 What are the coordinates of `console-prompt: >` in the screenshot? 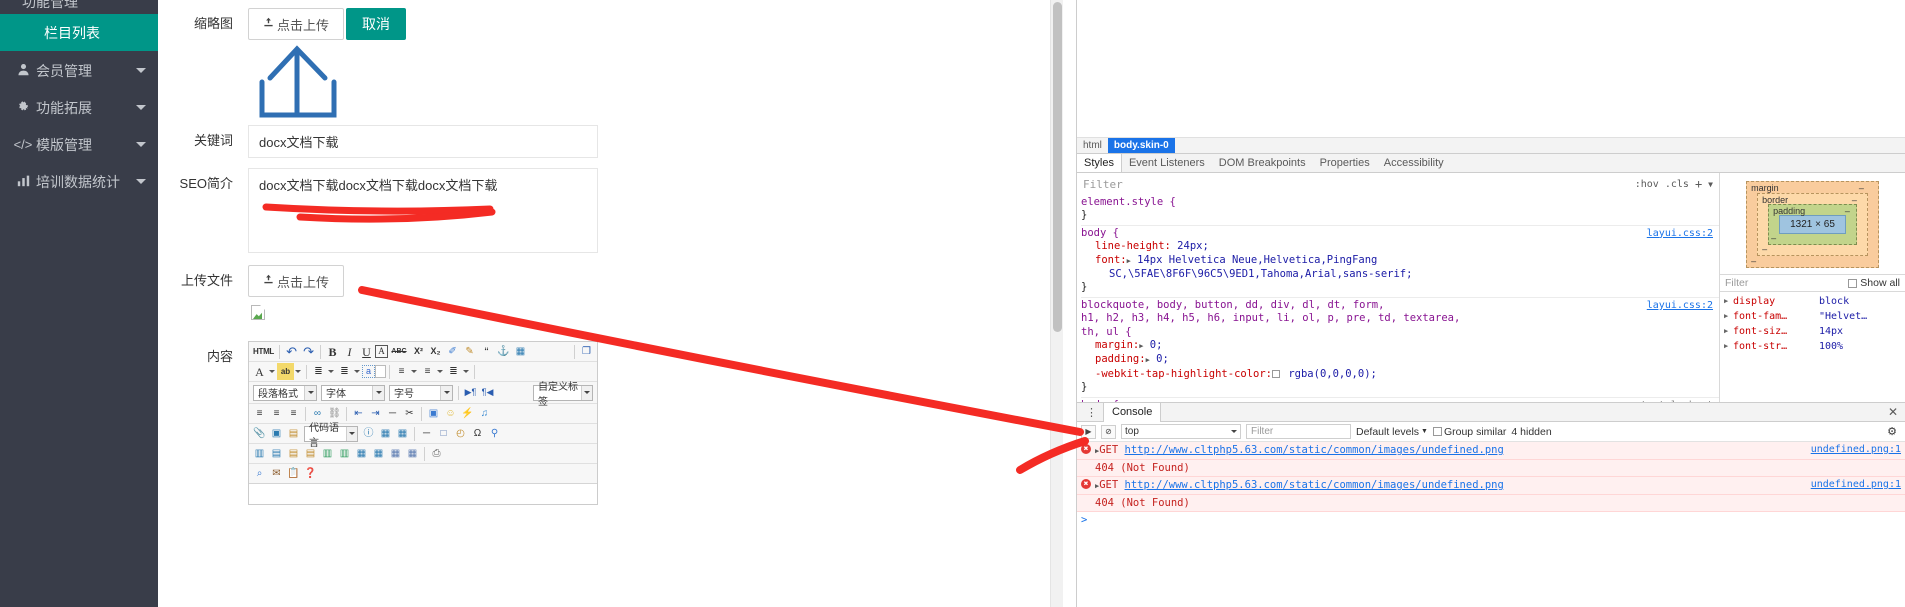 It's located at (1491, 520).